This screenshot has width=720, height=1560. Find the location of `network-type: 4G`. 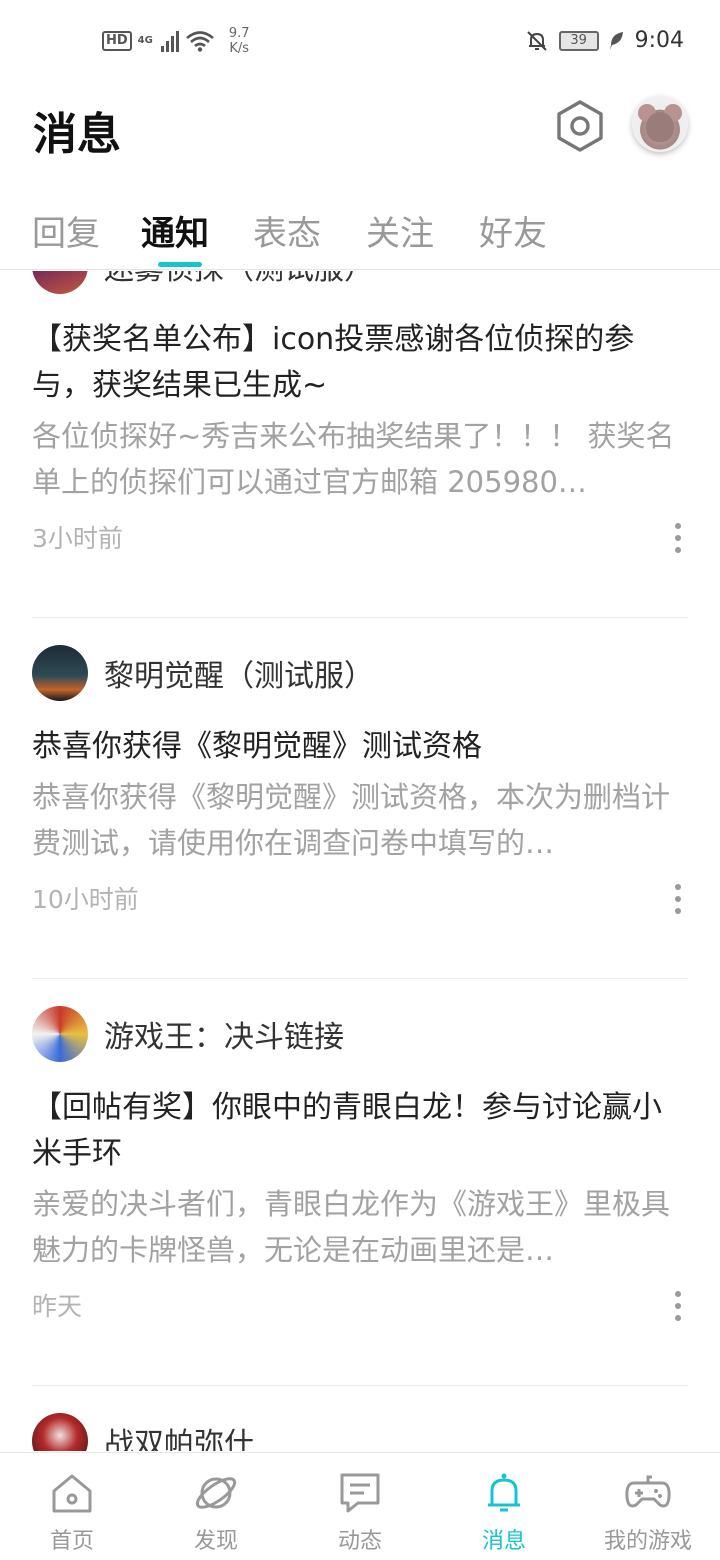

network-type: 4G is located at coordinates (145, 40).